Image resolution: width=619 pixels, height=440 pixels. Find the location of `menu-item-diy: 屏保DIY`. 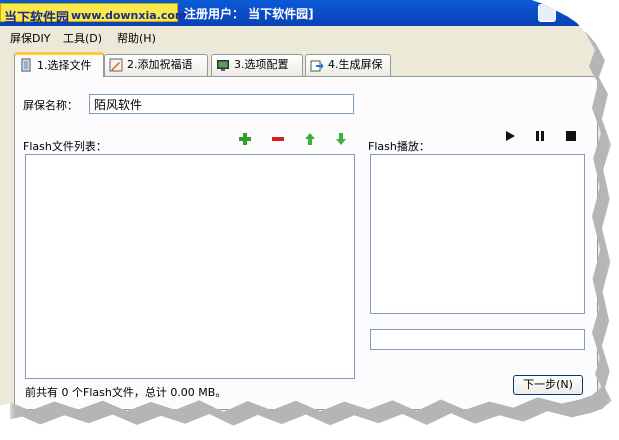

menu-item-diy: 屏保DIY is located at coordinates (30, 38).